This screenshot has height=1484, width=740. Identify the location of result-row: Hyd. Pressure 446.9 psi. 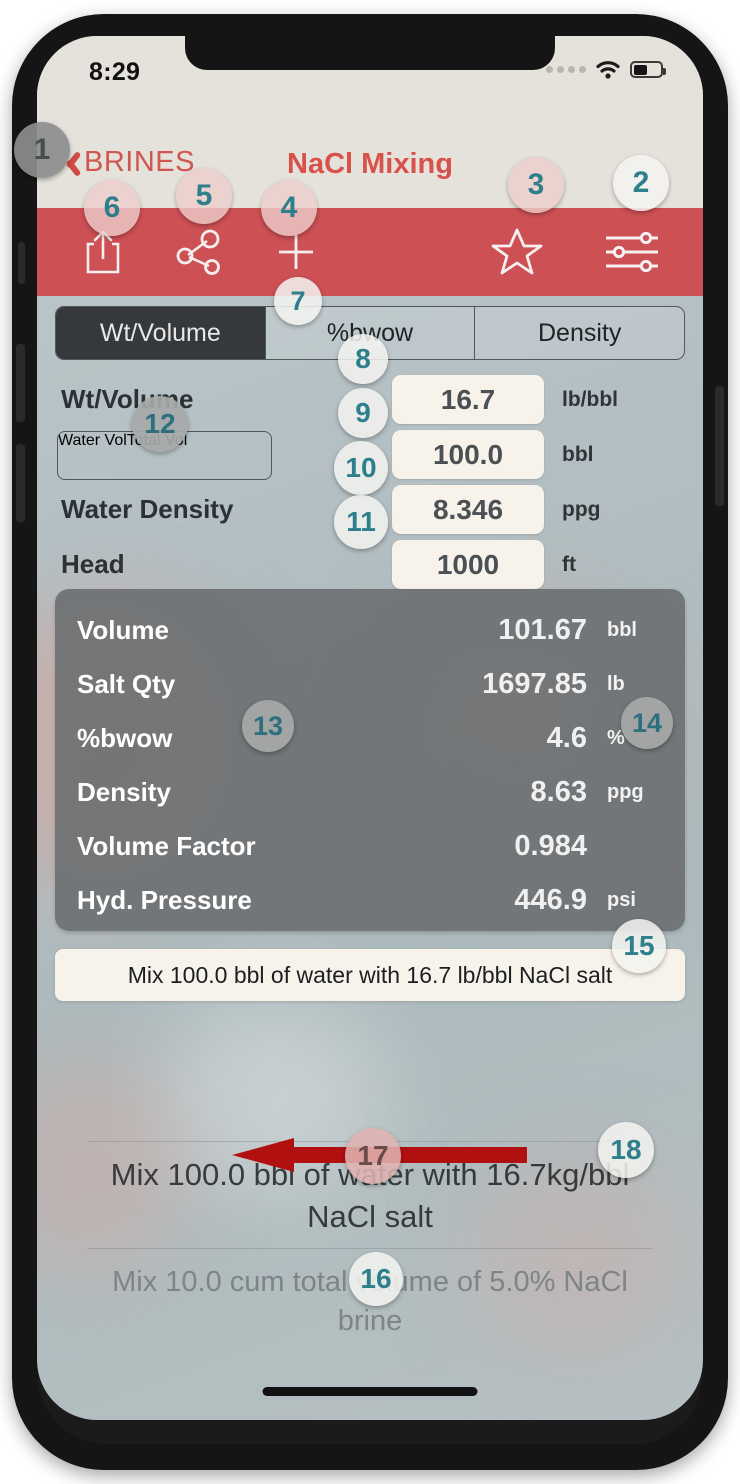
(370, 900).